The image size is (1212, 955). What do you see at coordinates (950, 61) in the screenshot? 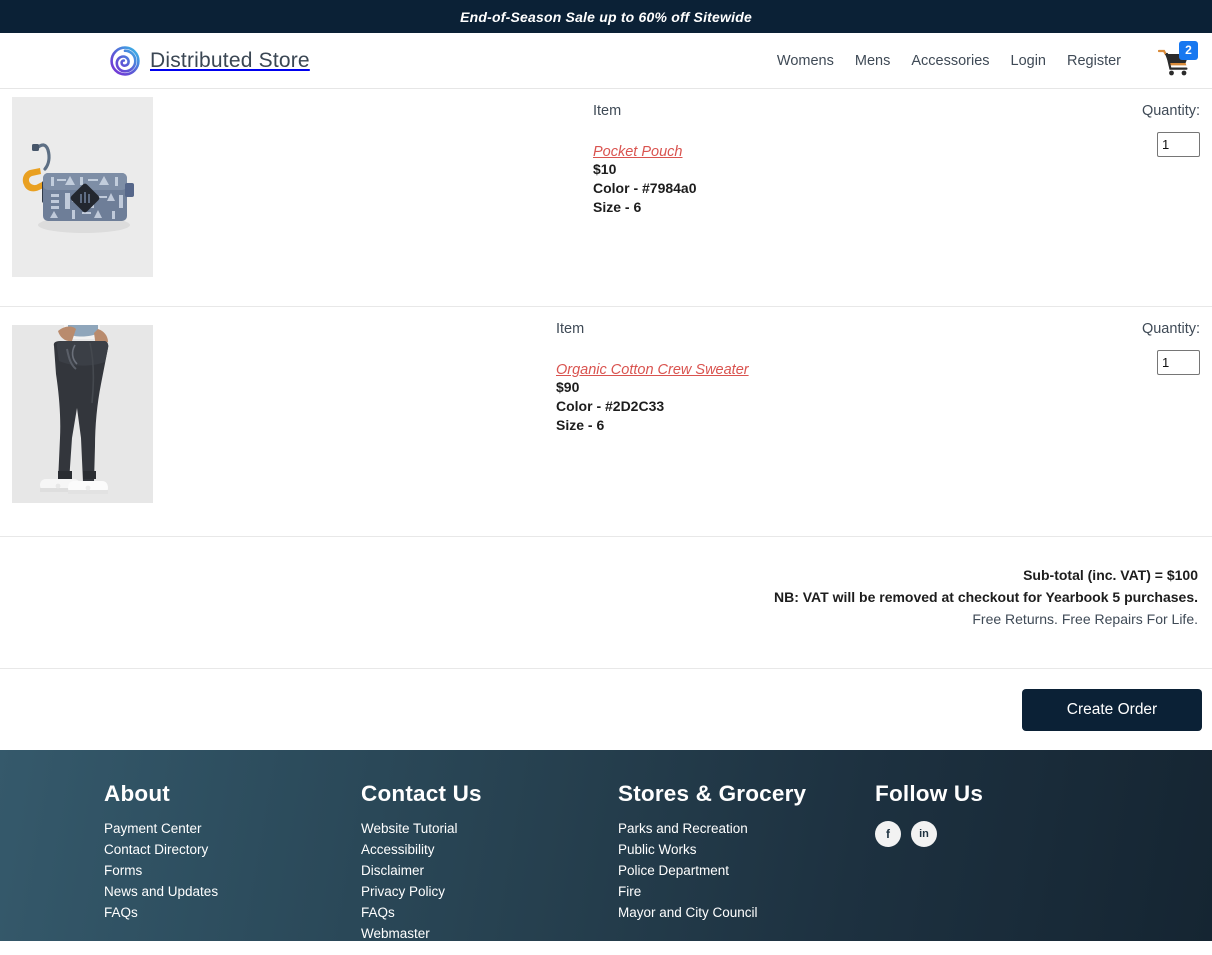
I see `nav-item-accessories: Accessories` at bounding box center [950, 61].